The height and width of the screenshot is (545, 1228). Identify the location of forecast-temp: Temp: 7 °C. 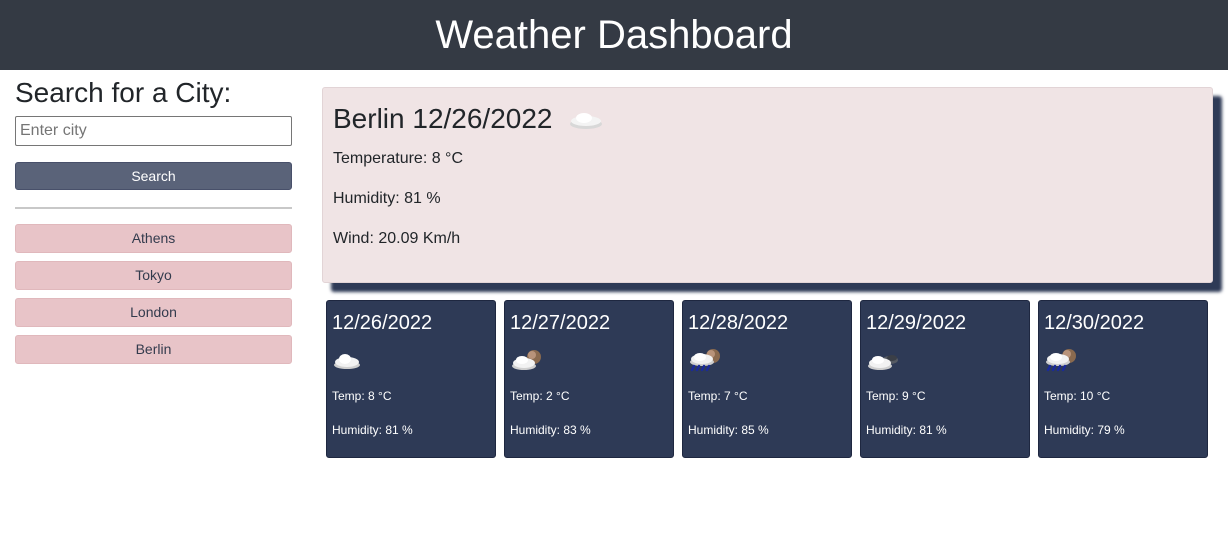
(718, 396).